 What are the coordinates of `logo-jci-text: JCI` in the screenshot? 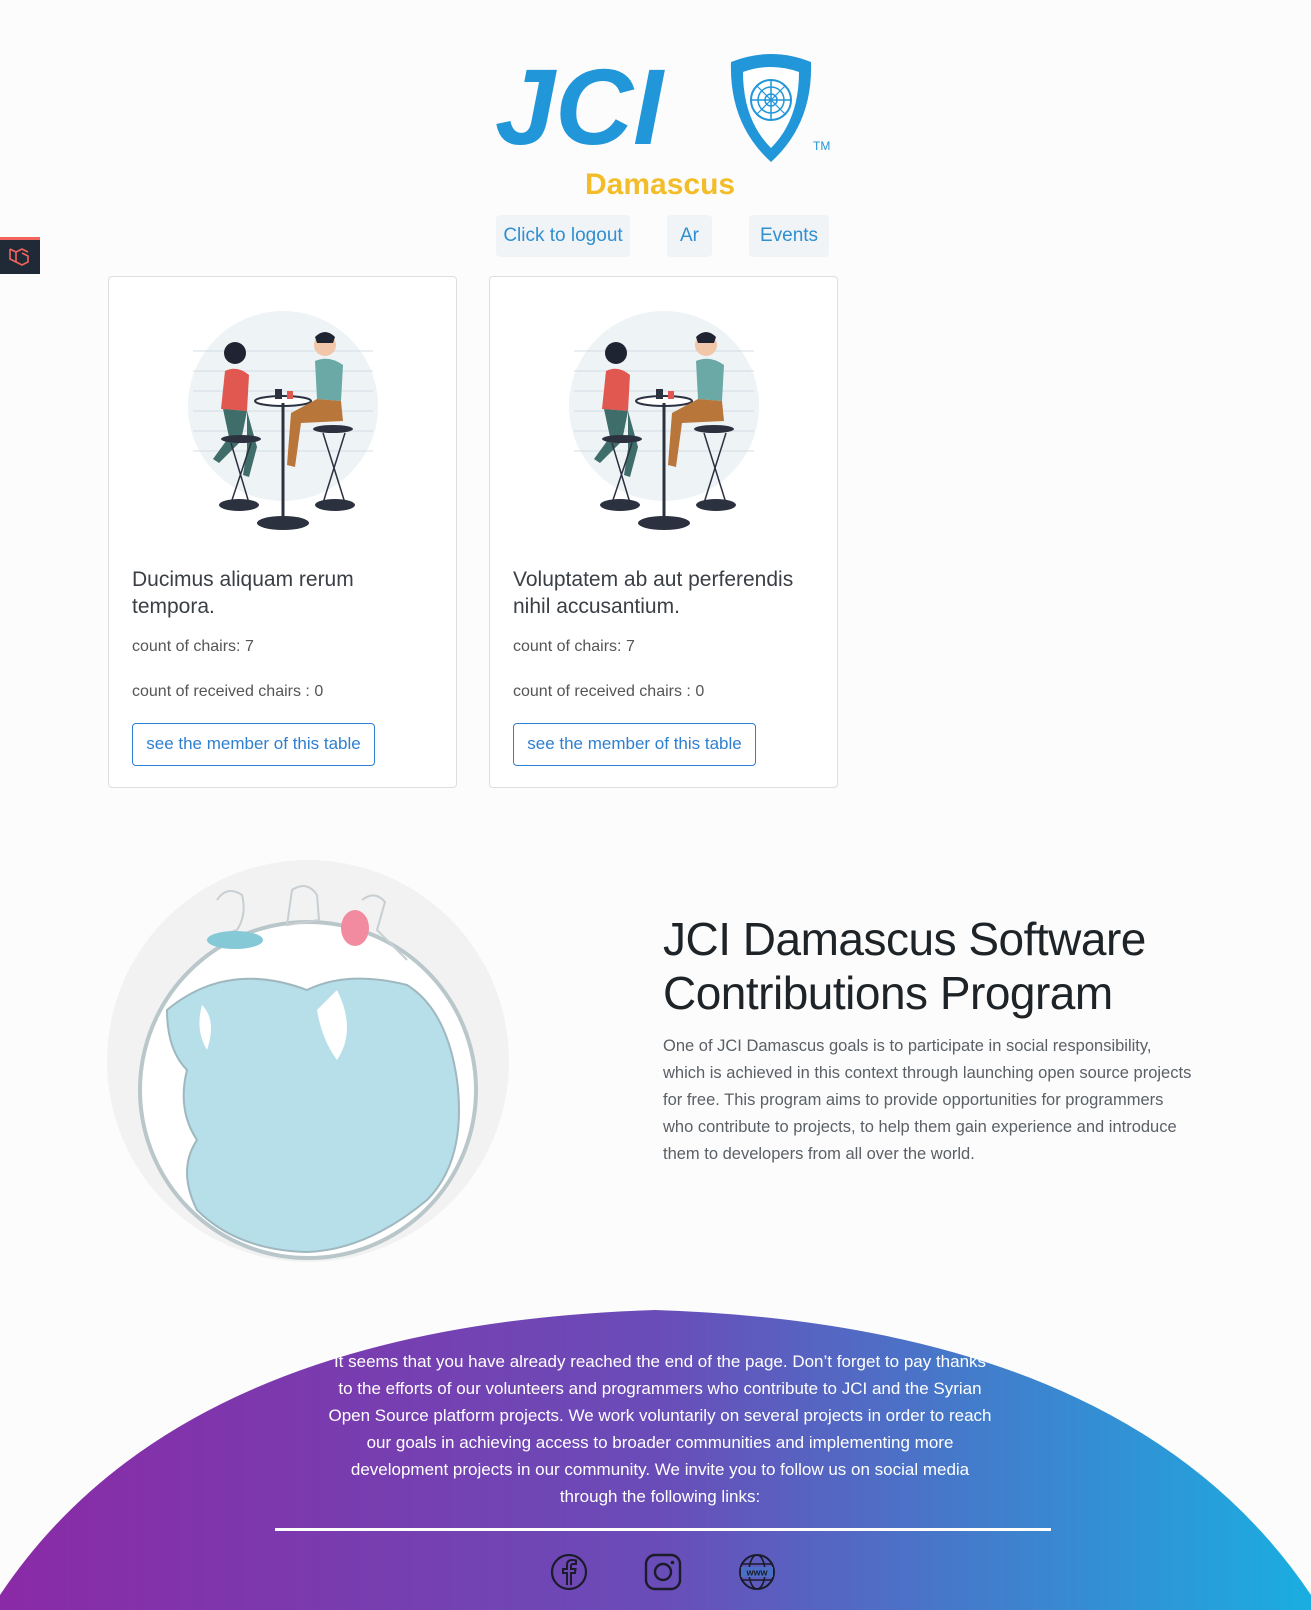 It's located at (580, 109).